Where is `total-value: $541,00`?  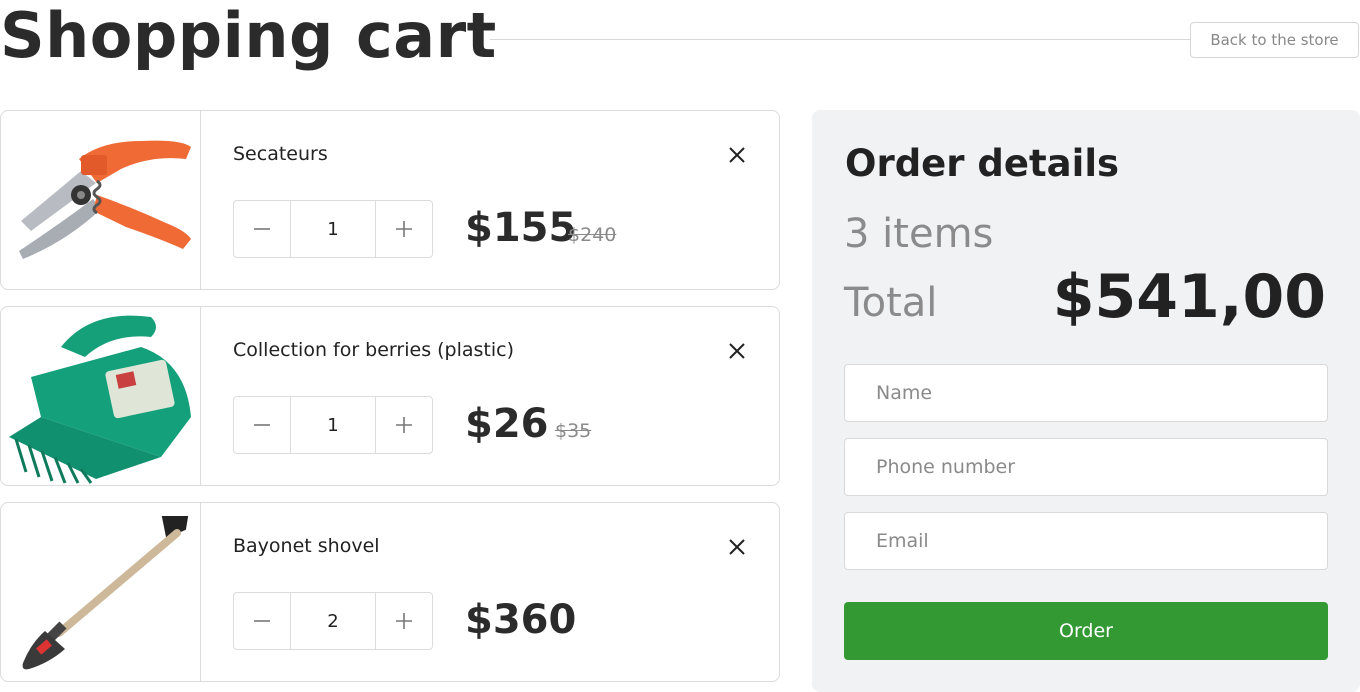 total-value: $541,00 is located at coordinates (1189, 297).